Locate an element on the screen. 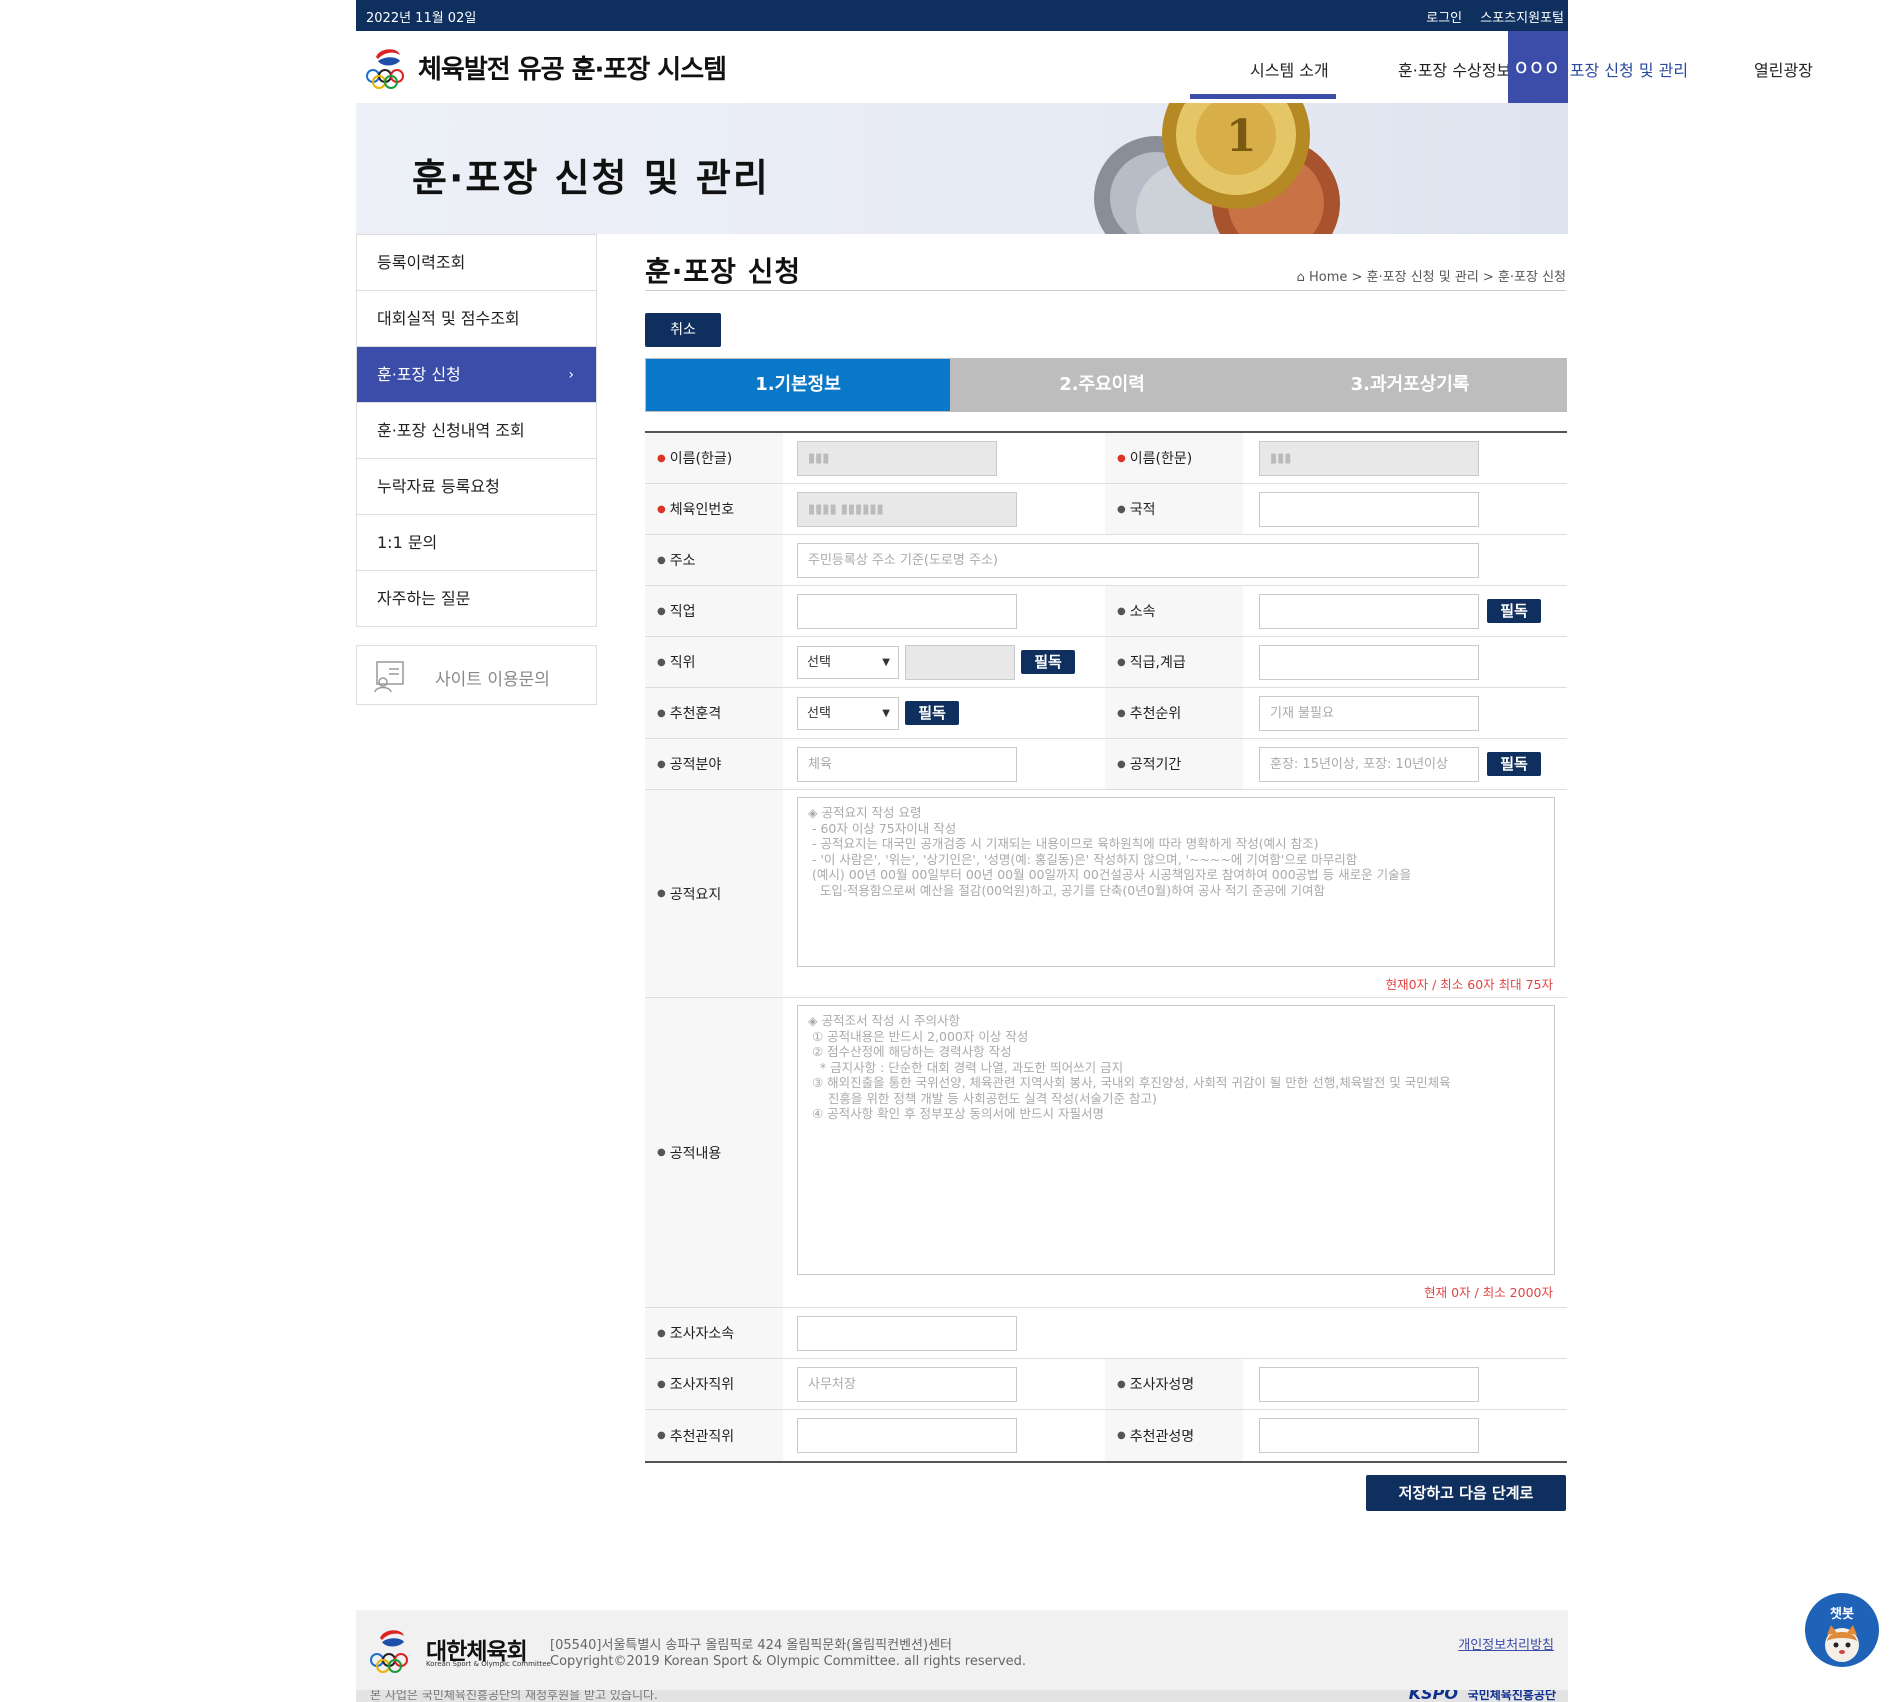 The width and height of the screenshot is (1902, 1702). banner: 훈·포장 신청 및 관리 1 is located at coordinates (962, 168).